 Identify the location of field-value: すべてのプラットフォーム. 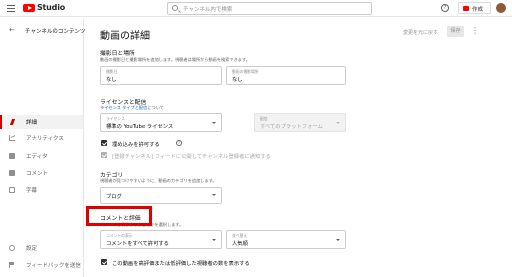
(291, 127).